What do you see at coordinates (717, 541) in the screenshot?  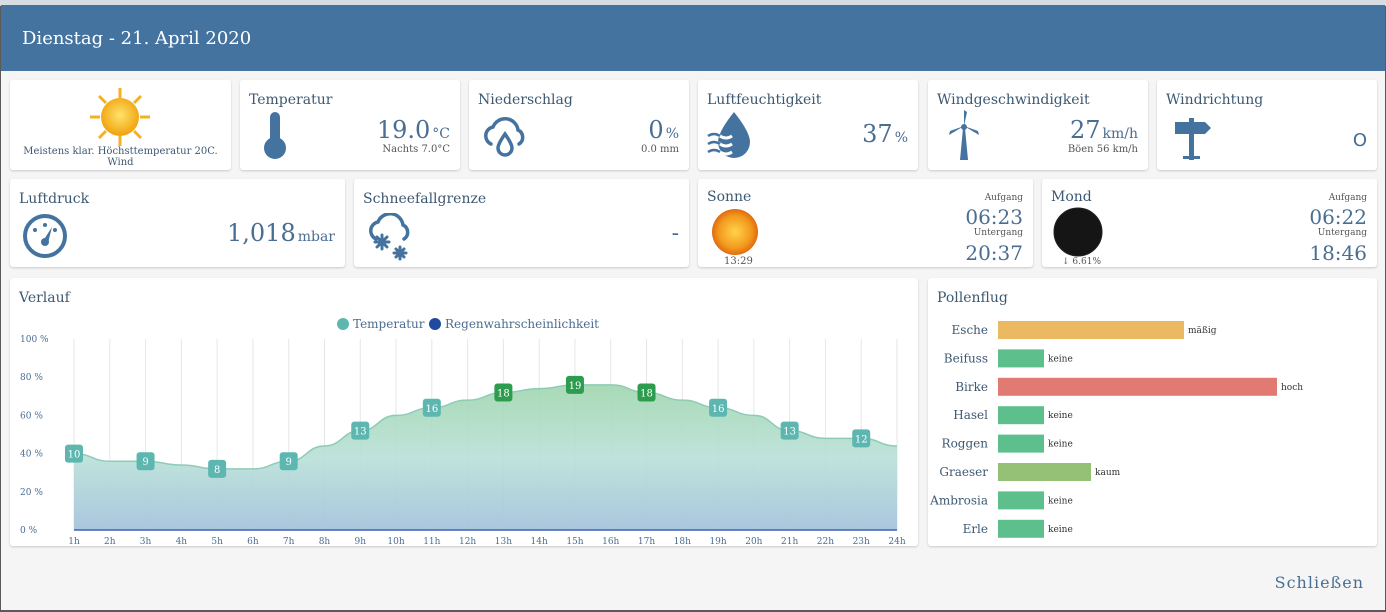 I see `x-tick-label: 19h` at bounding box center [717, 541].